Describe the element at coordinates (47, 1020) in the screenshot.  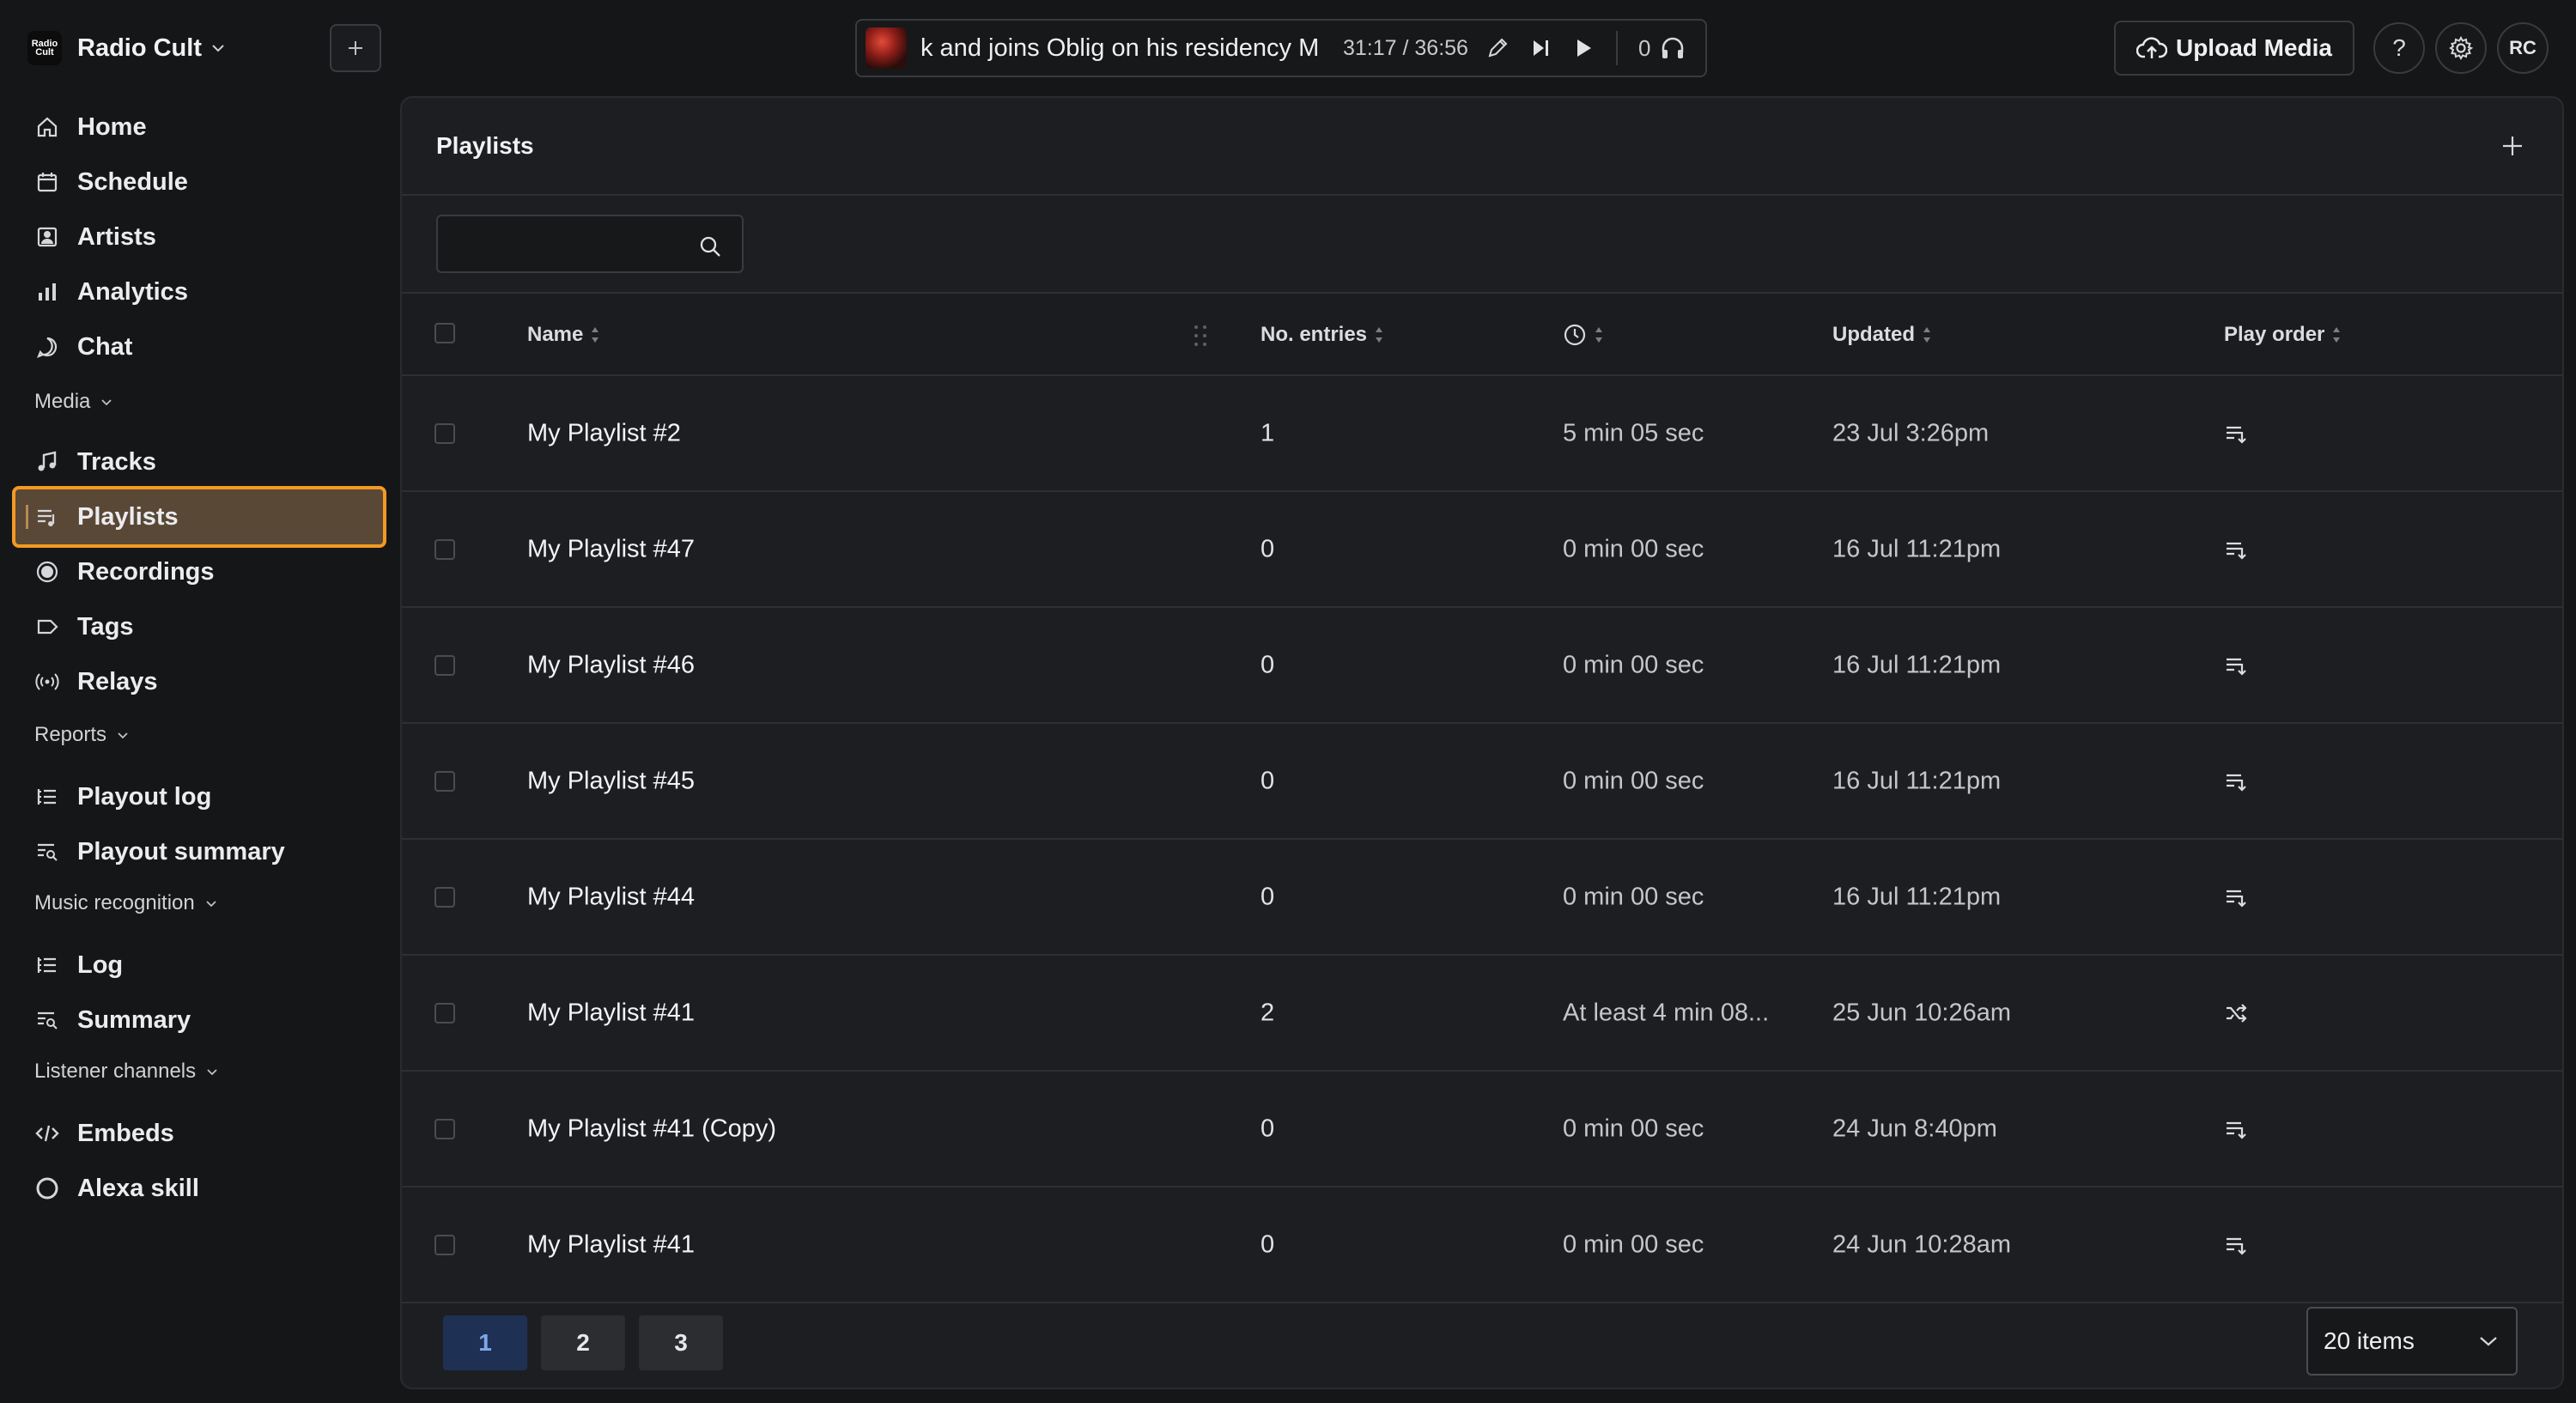
I see `summary-icon` at that location.